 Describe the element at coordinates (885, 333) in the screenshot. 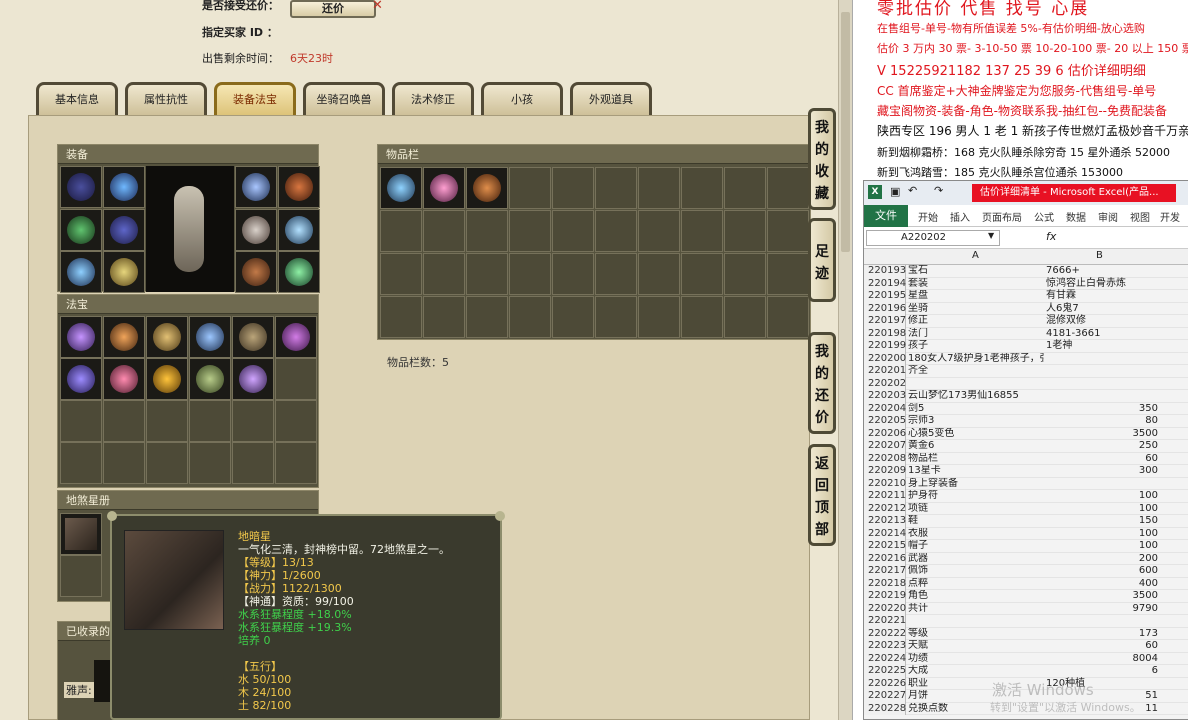

I see `row-number: 220198` at that location.